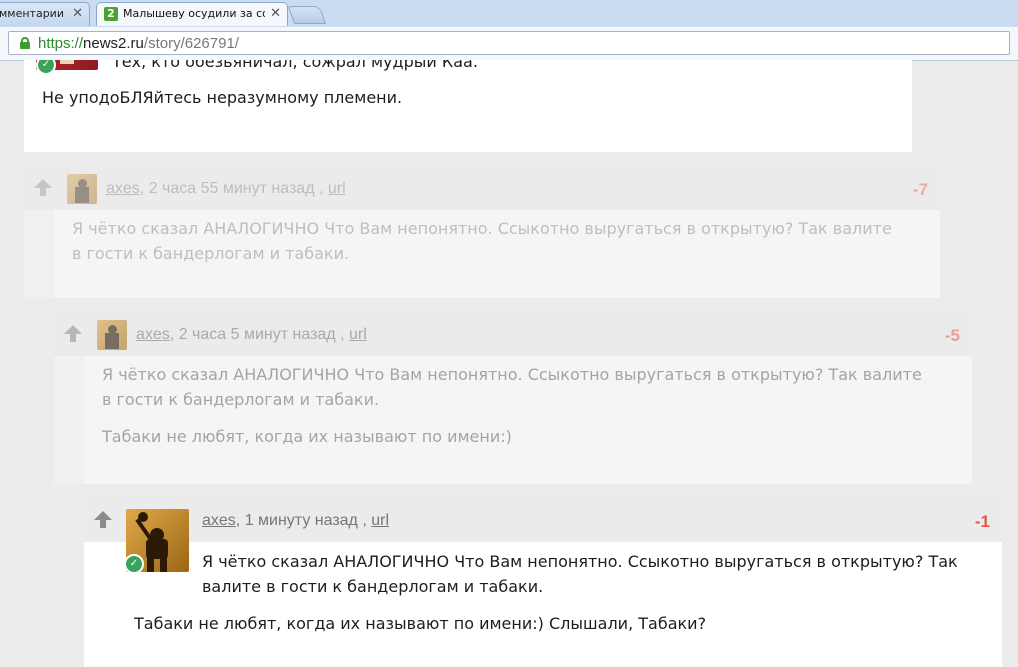  What do you see at coordinates (113, 43) in the screenshot?
I see `url-host: news2.ru` at bounding box center [113, 43].